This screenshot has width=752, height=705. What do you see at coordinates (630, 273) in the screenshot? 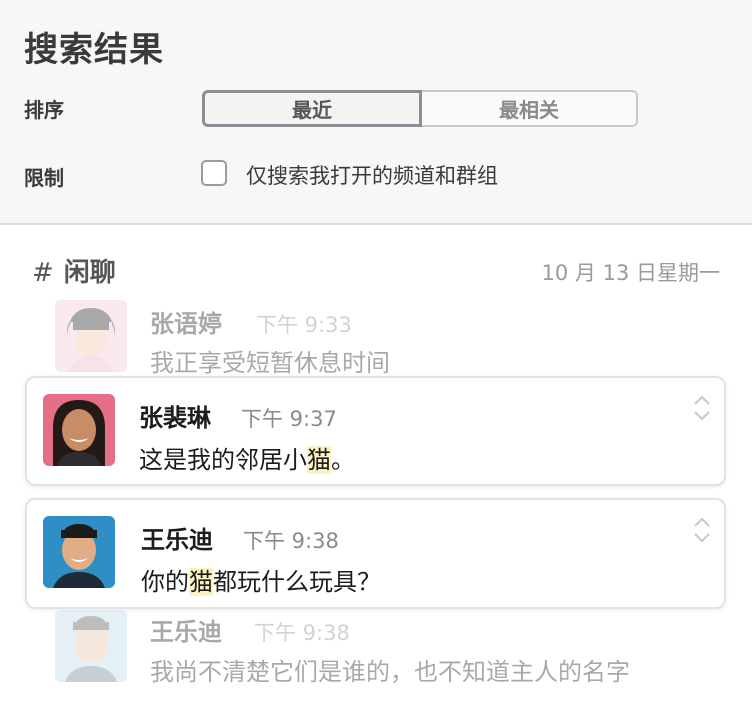
I see `message-date: 10 月 13 日星期一` at bounding box center [630, 273].